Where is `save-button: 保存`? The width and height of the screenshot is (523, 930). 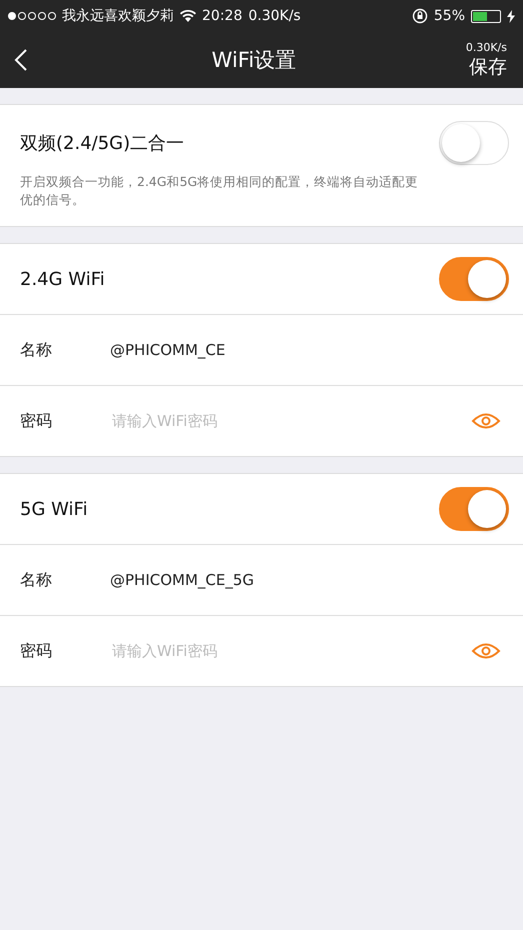
save-button: 保存 is located at coordinates (488, 67).